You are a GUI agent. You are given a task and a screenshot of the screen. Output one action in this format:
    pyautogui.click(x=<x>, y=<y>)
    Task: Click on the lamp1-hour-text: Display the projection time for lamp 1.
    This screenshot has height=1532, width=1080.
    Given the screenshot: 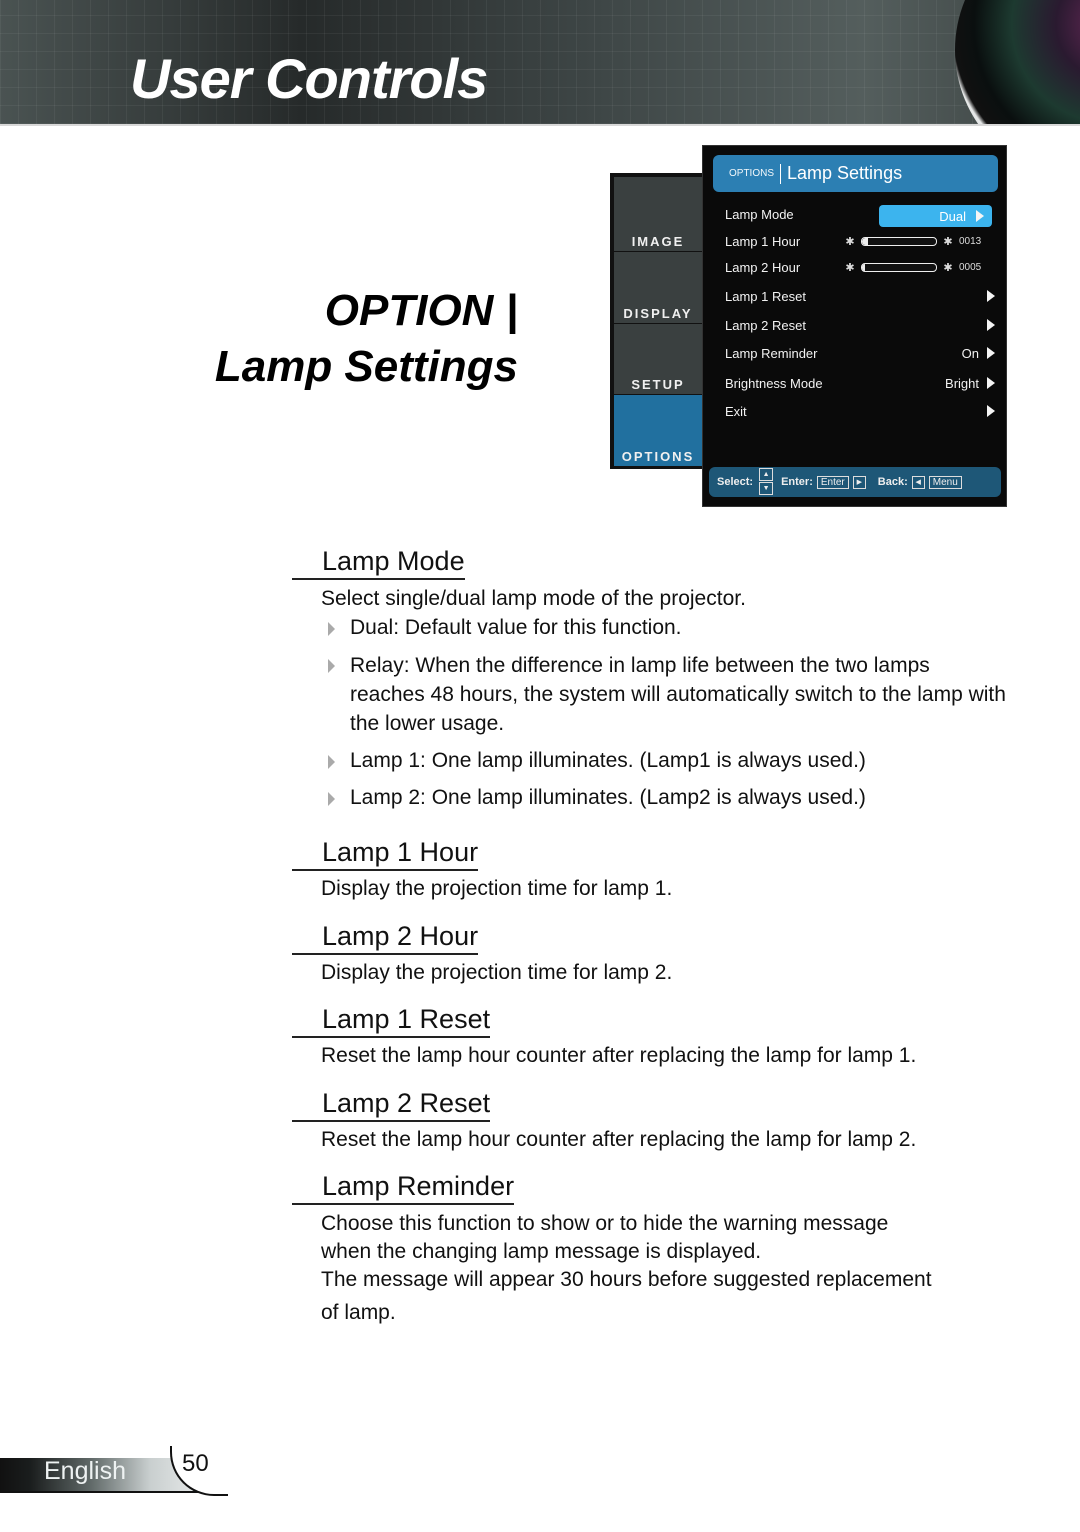 What is the action you would take?
    pyautogui.click(x=497, y=888)
    